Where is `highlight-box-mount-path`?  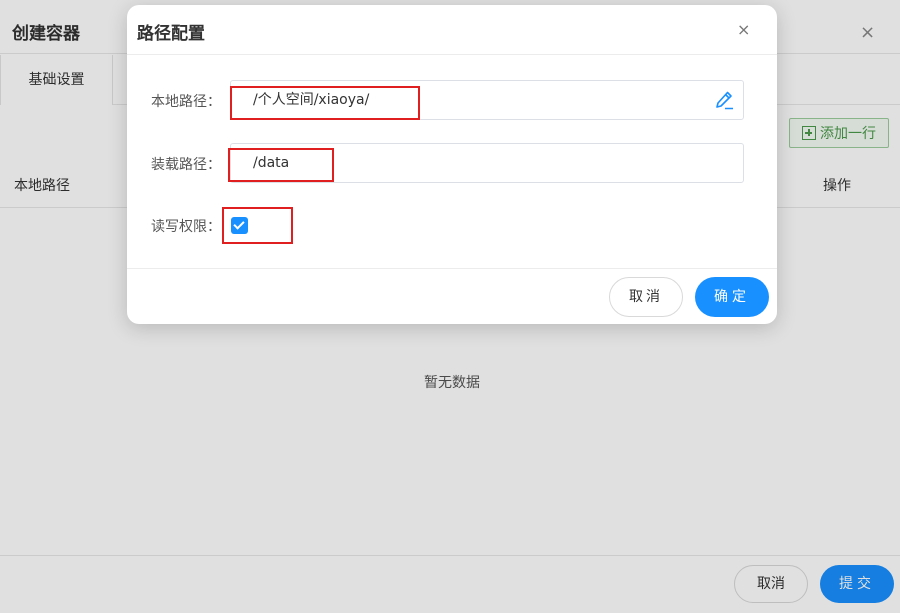 highlight-box-mount-path is located at coordinates (281, 165).